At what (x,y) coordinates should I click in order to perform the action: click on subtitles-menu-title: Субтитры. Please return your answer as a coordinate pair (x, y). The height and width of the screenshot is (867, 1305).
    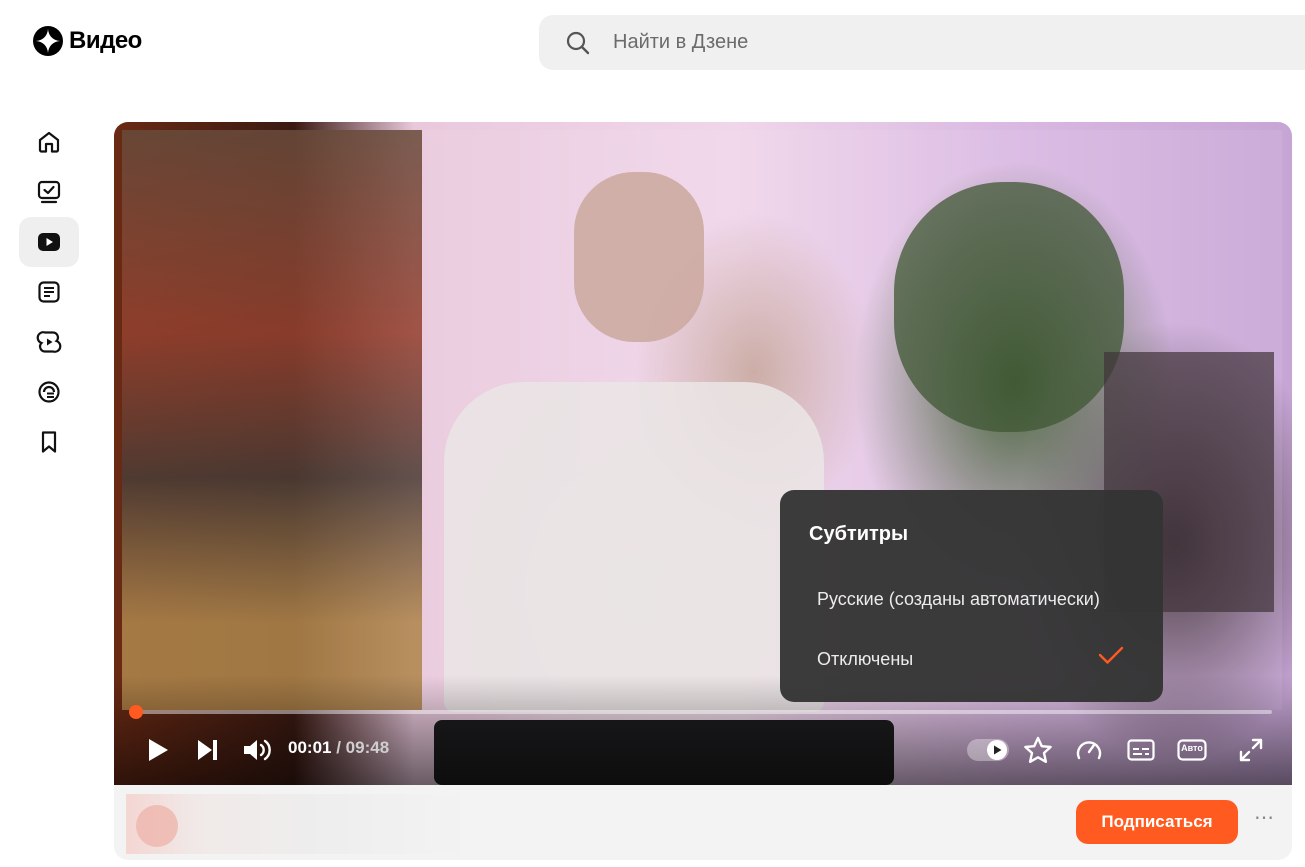
    Looking at the image, I should click on (859, 534).